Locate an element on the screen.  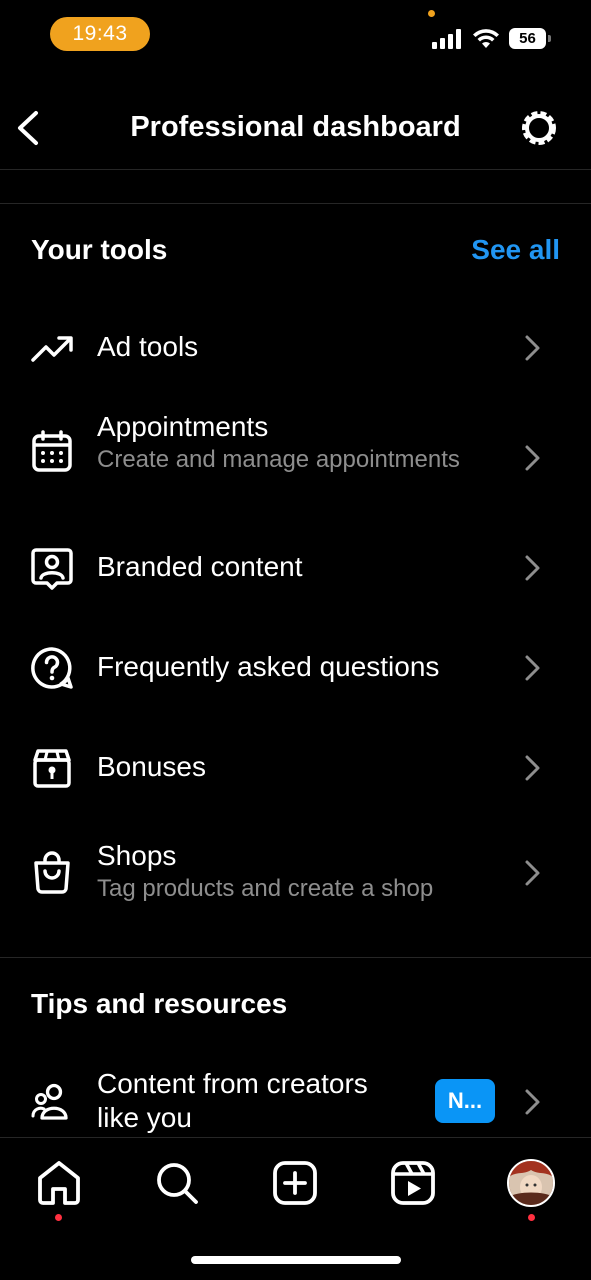
tool-row-faq: Frequently asked questions is located at coordinates (295, 668).